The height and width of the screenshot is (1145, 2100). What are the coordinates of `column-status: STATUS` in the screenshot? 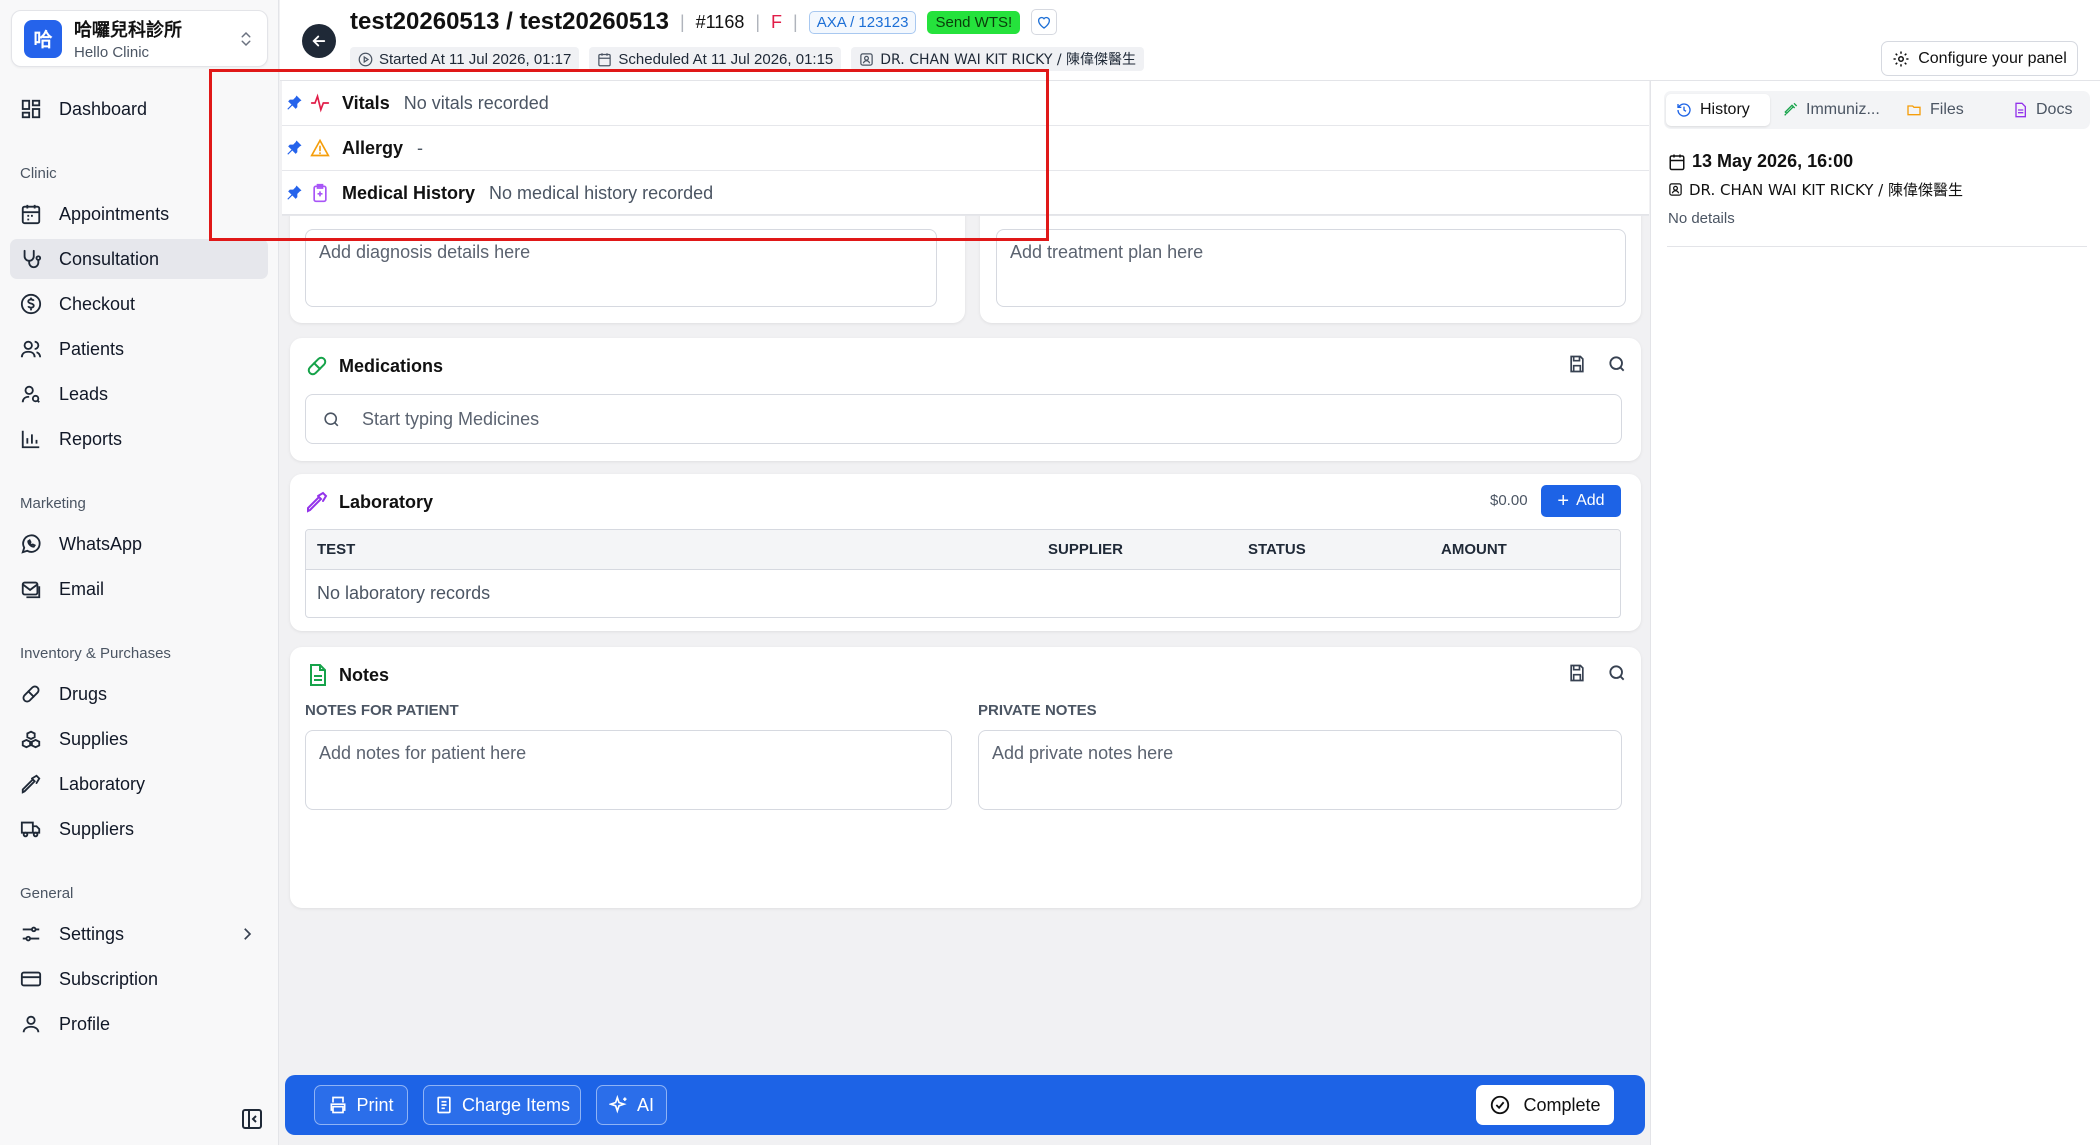 It's located at (1277, 549).